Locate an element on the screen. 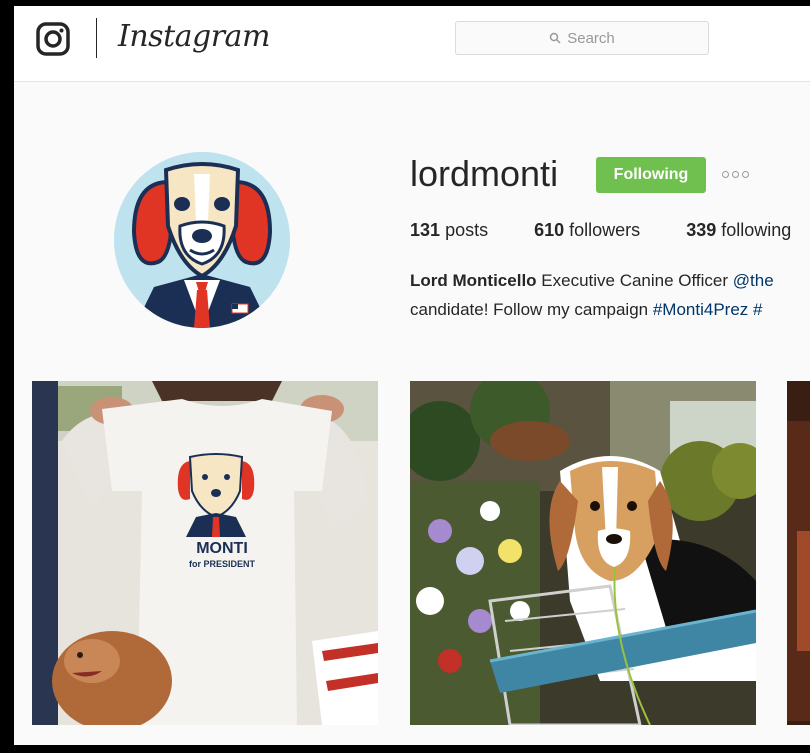 The image size is (810, 753). top-navigation: Instagram Search is located at coordinates (412, 44).